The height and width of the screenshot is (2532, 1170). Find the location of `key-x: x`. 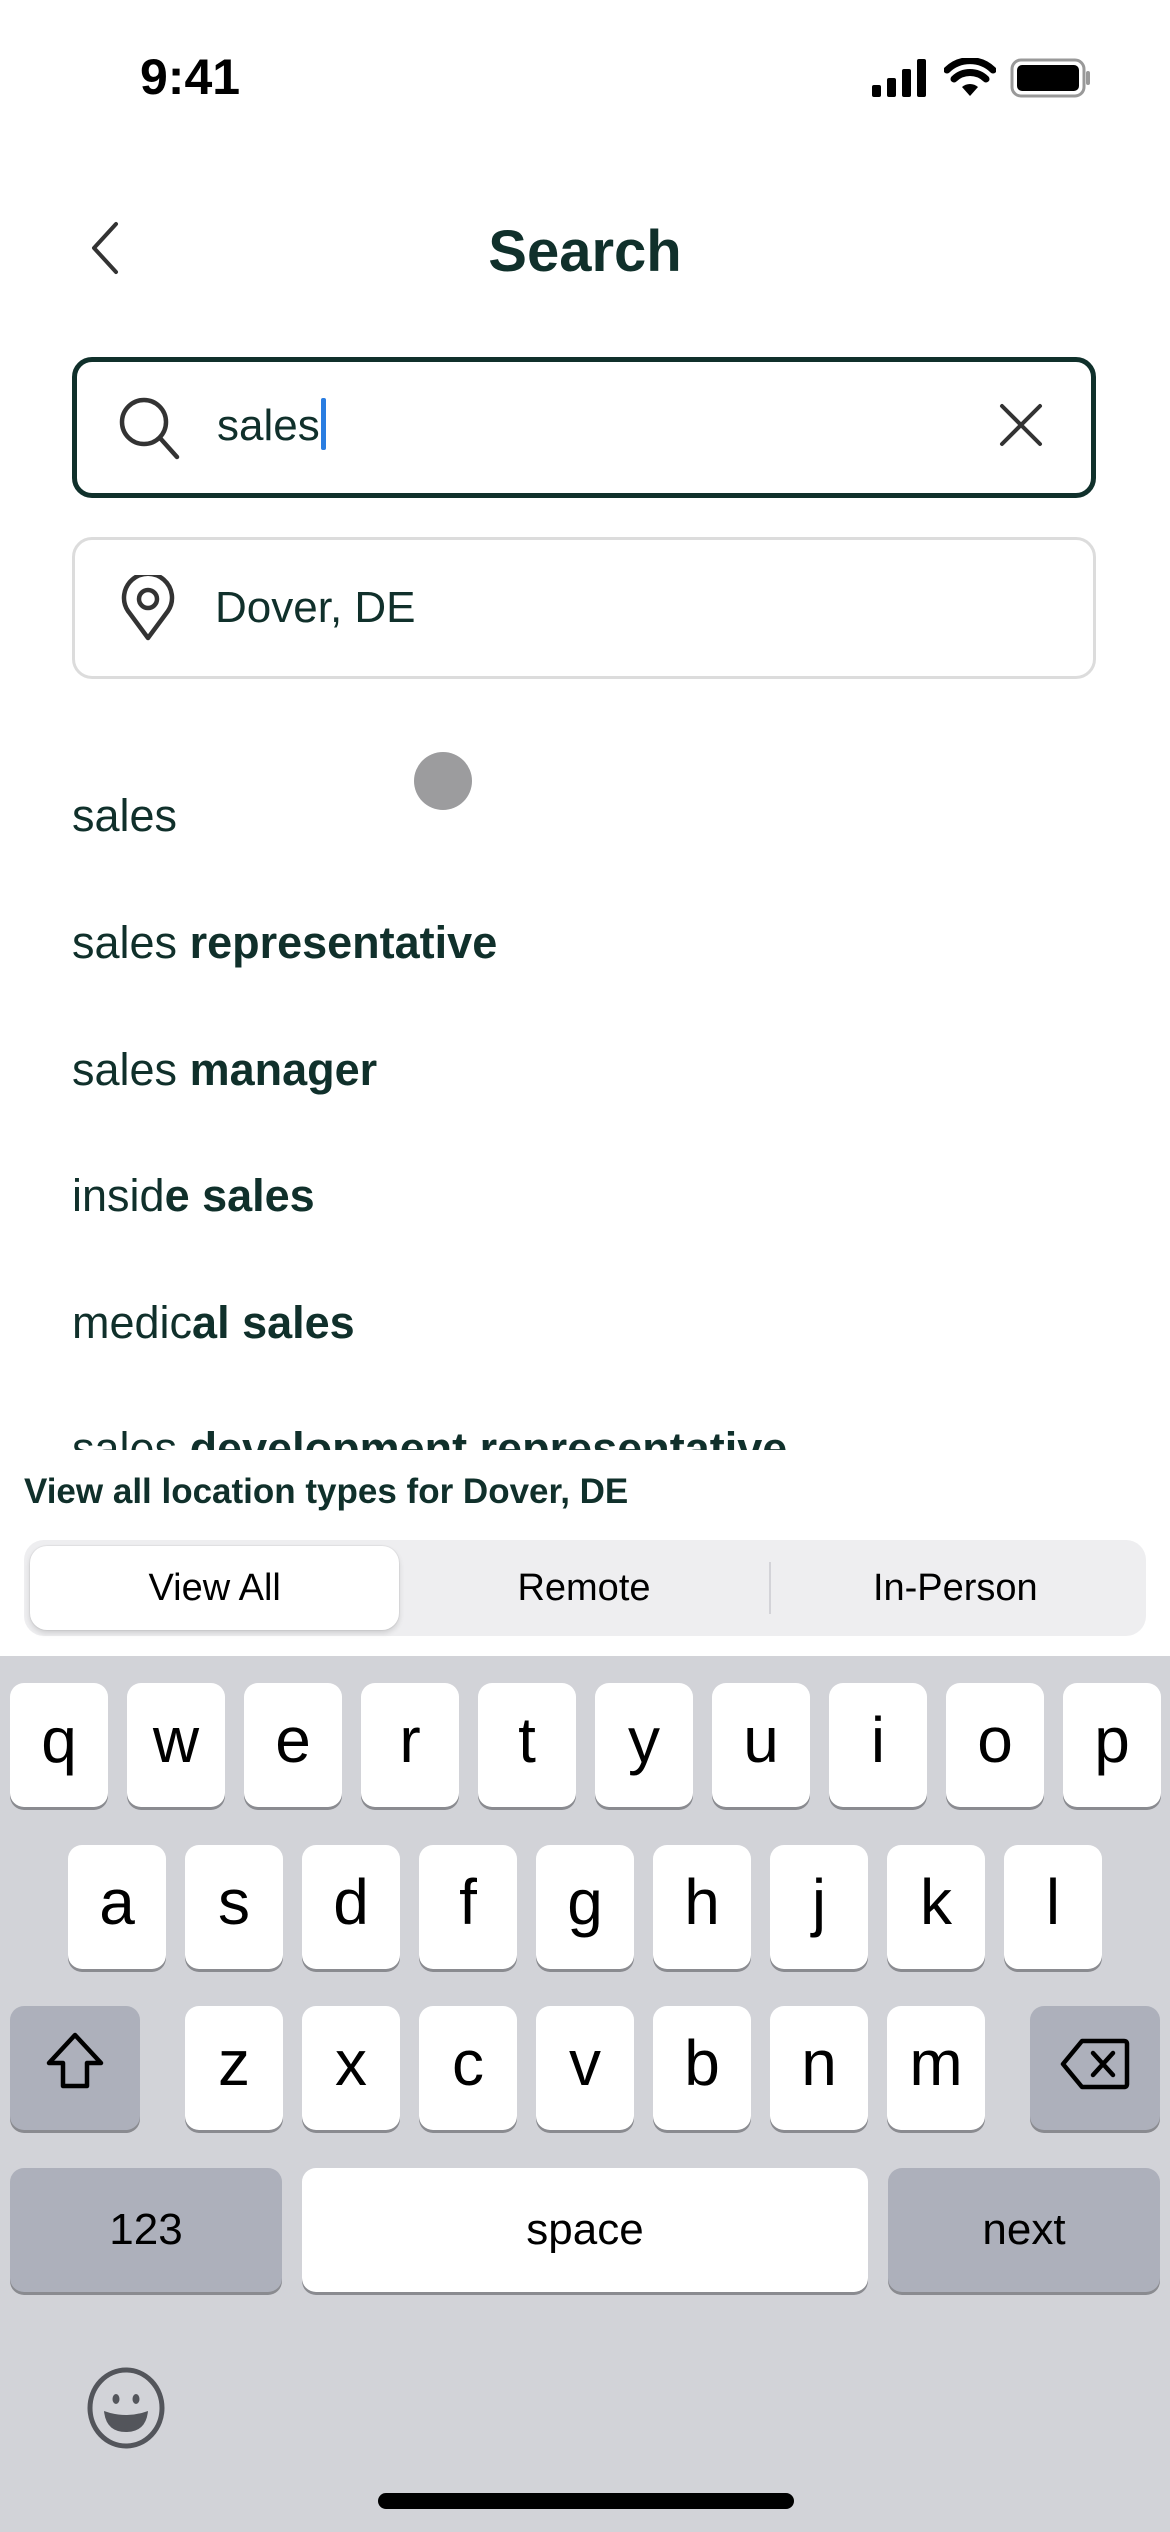

key-x: x is located at coordinates (351, 2068).